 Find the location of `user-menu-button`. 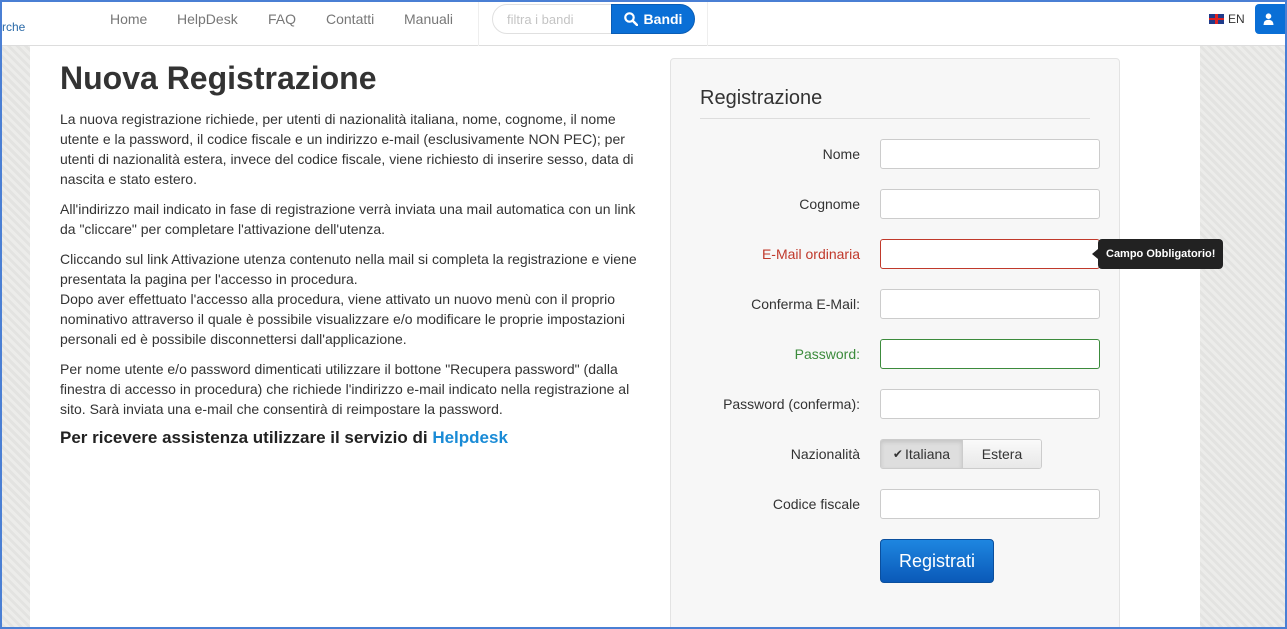

user-menu-button is located at coordinates (1271, 19).